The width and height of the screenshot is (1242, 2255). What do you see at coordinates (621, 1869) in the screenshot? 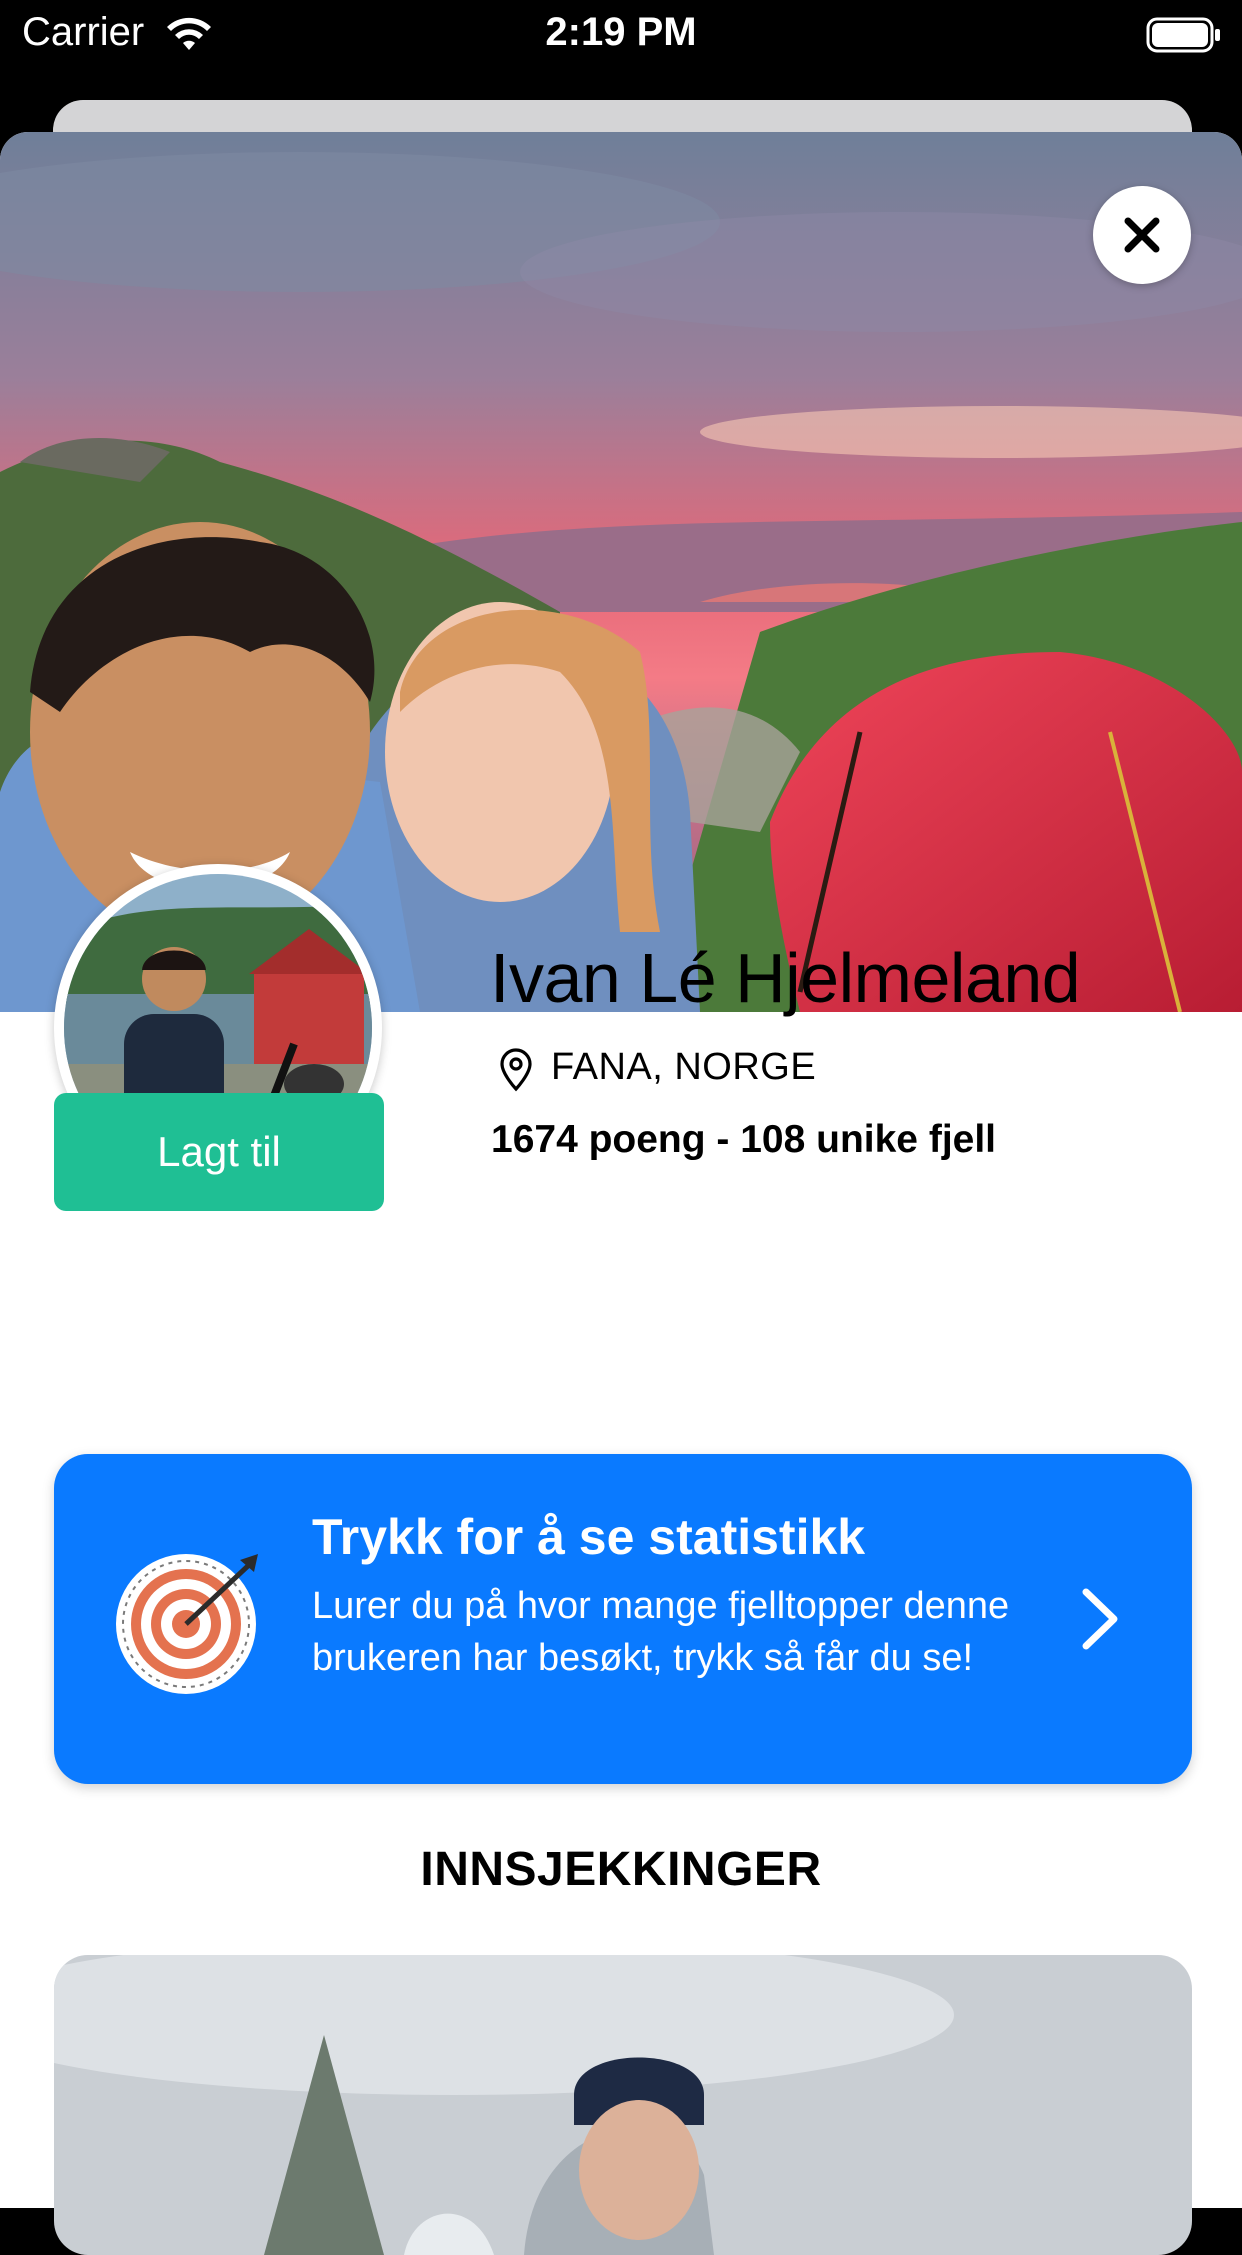
I see `checkins-section-title: INNSJEKKINGER` at bounding box center [621, 1869].